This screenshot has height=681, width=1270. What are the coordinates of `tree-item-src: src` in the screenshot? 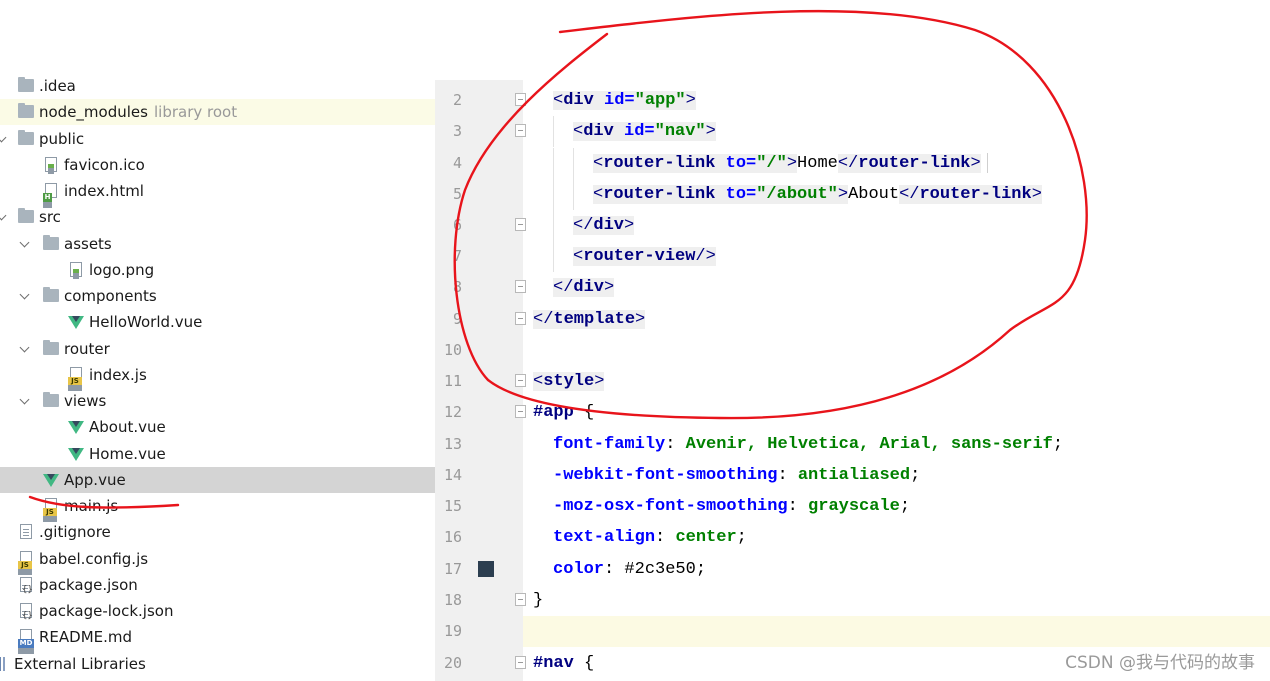 It's located at (217, 217).